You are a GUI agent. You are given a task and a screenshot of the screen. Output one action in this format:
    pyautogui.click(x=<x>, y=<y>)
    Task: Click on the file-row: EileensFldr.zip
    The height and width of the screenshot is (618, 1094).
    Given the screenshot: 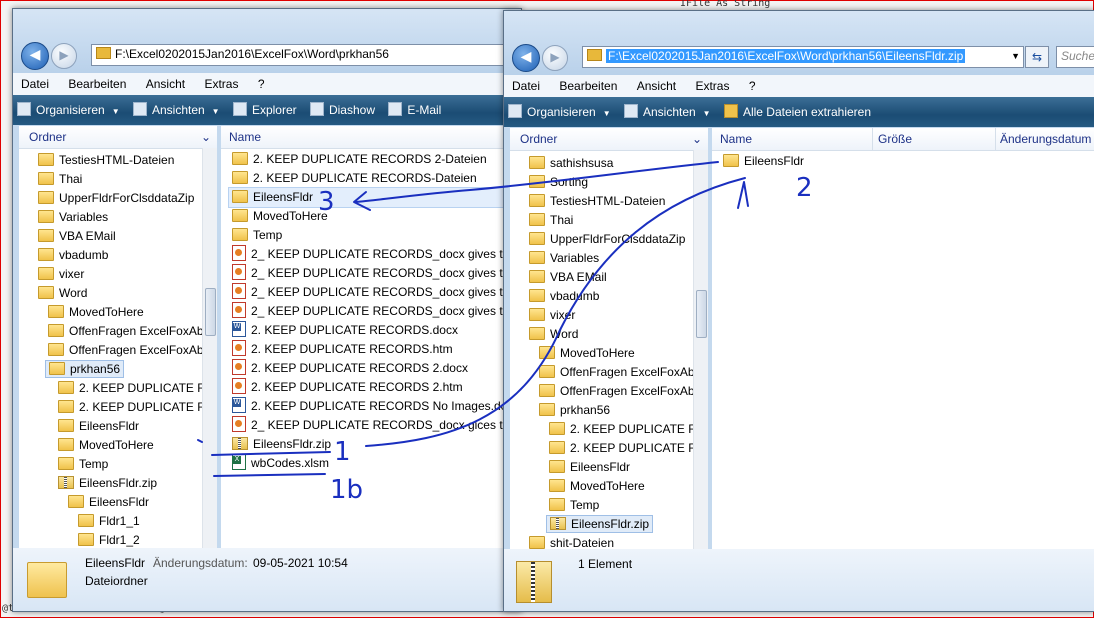 What is the action you would take?
    pyautogui.click(x=281, y=444)
    